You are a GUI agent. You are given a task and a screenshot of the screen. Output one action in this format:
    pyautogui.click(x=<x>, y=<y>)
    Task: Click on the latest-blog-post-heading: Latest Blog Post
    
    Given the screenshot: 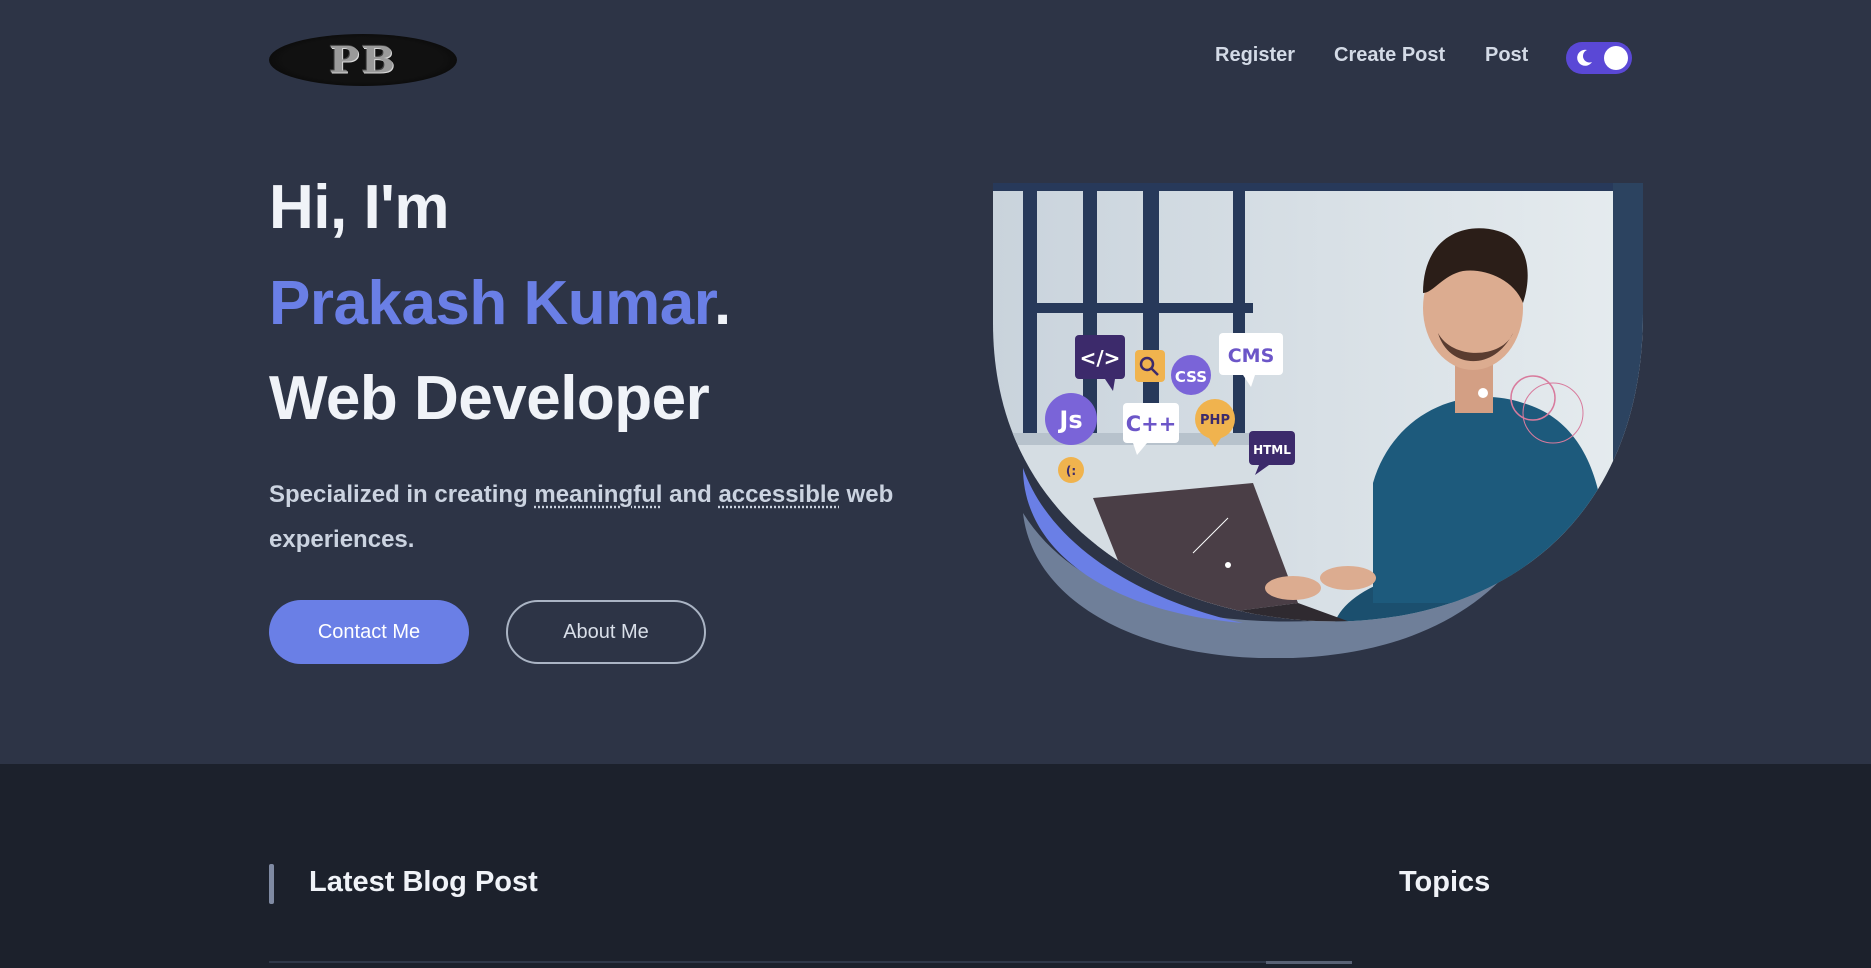 What is the action you would take?
    pyautogui.click(x=423, y=882)
    